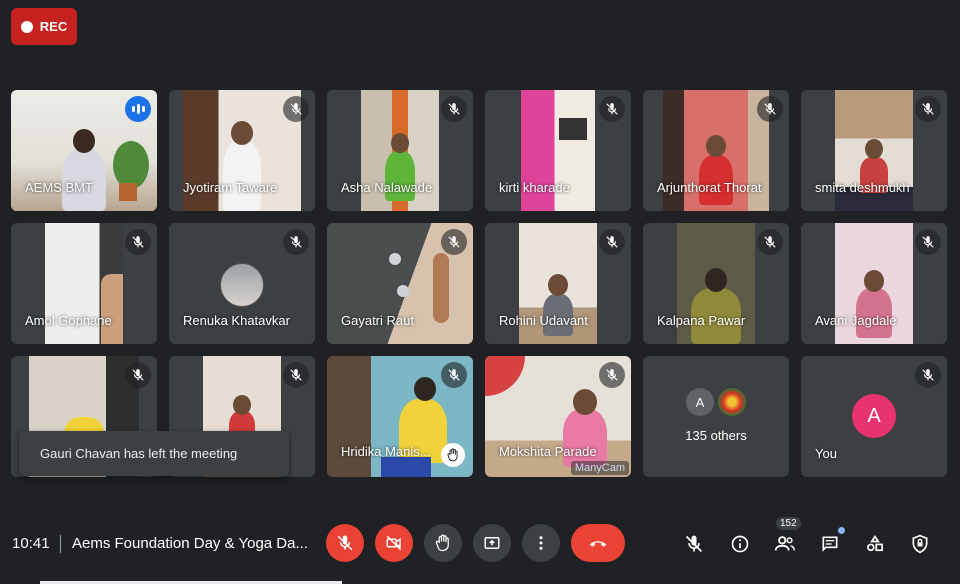 This screenshot has height=584, width=960. I want to click on manycam-watermark: ManyCam, so click(599, 468).